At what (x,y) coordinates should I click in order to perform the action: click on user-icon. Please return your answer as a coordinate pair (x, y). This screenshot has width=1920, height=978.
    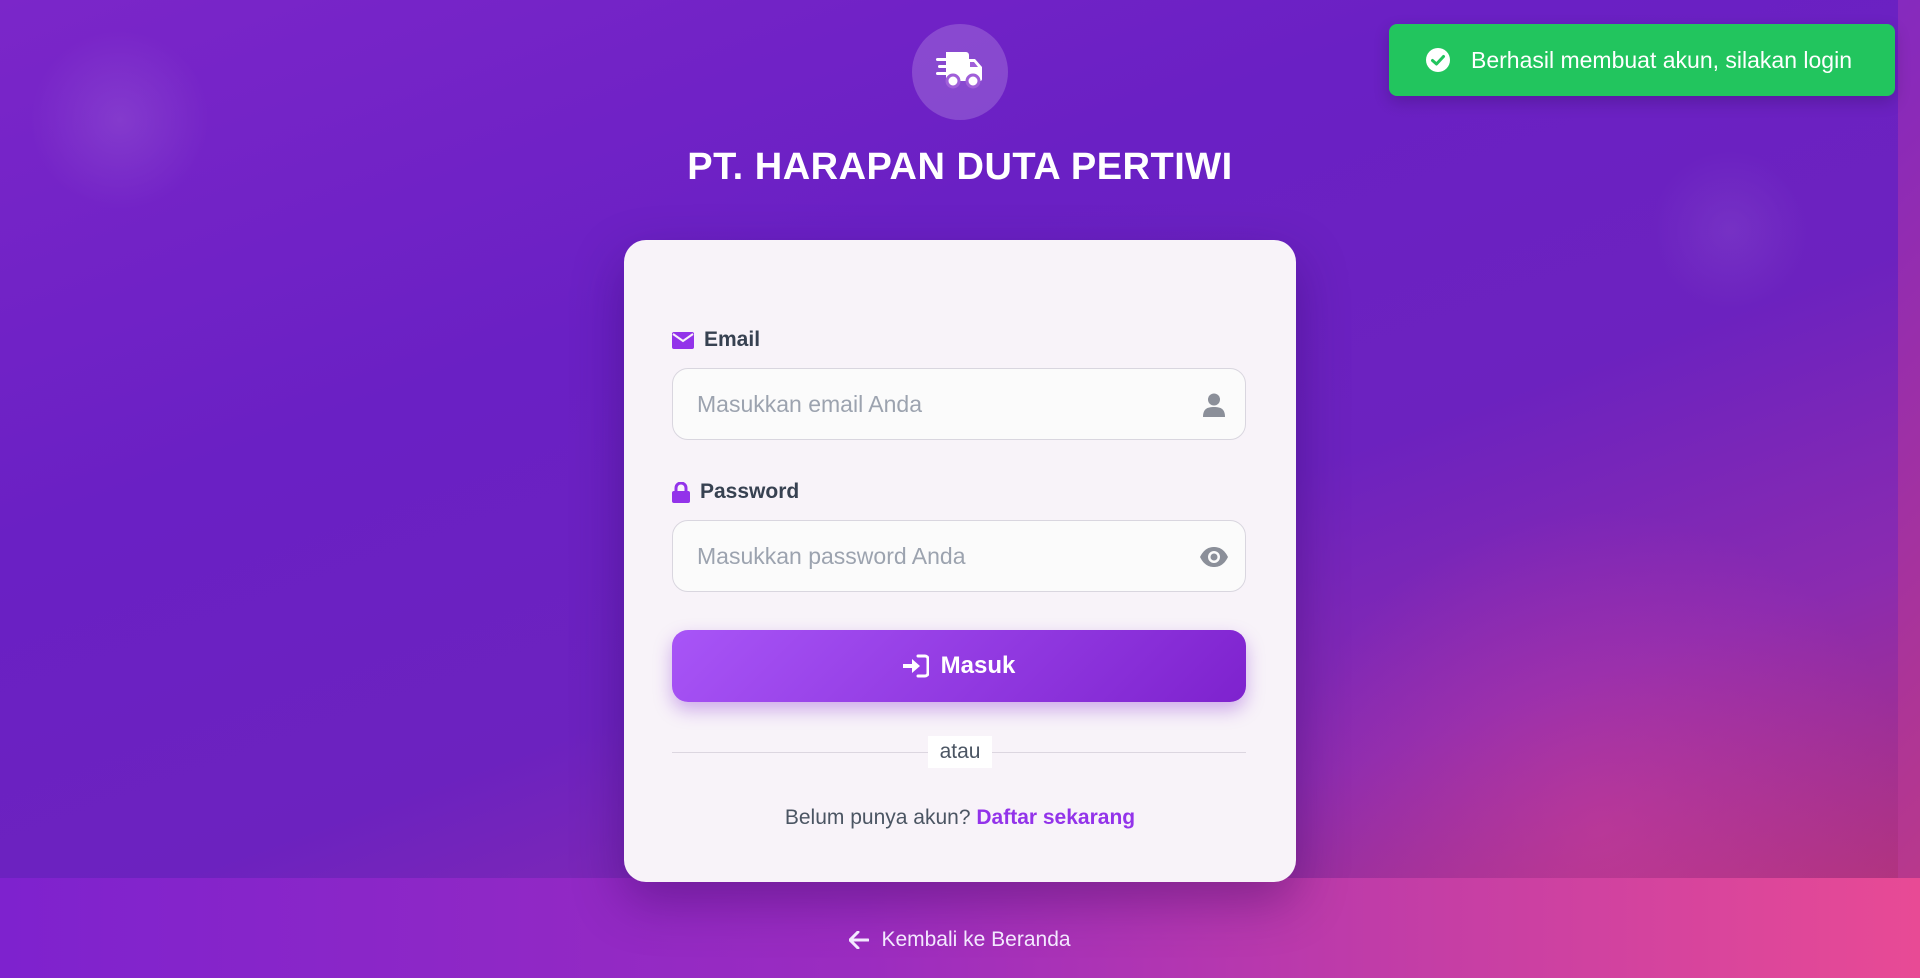
    Looking at the image, I should click on (1214, 405).